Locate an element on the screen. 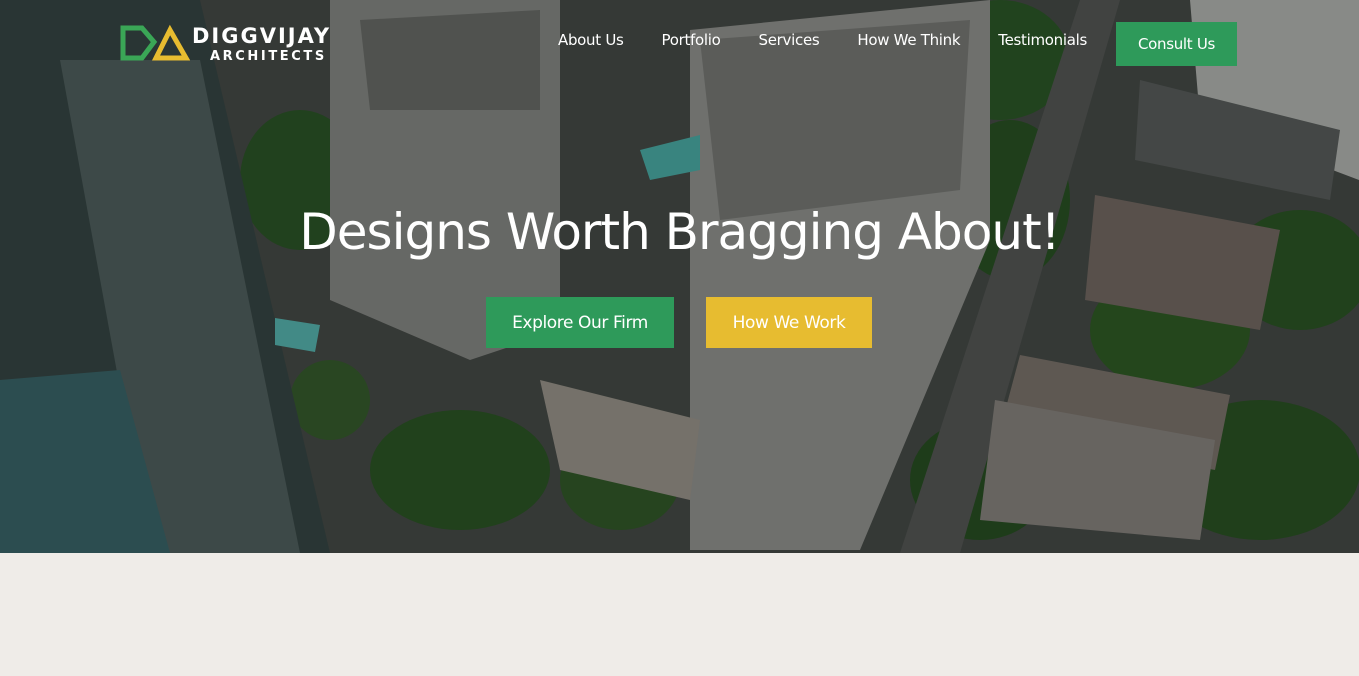  nav-item-services: Services is located at coordinates (789, 40).